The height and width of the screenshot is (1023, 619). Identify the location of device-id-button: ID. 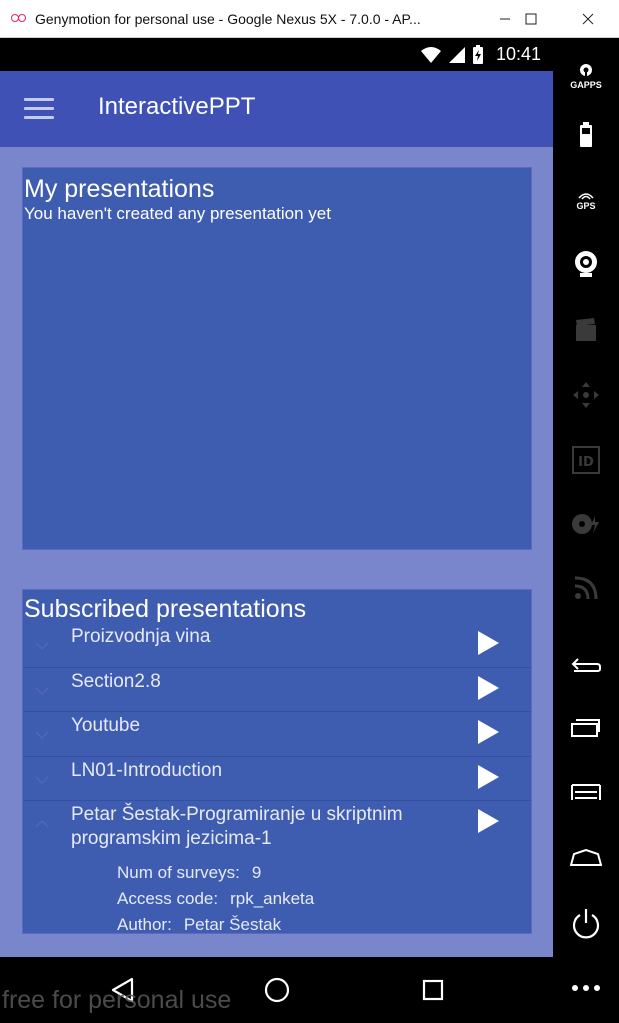
(586, 460).